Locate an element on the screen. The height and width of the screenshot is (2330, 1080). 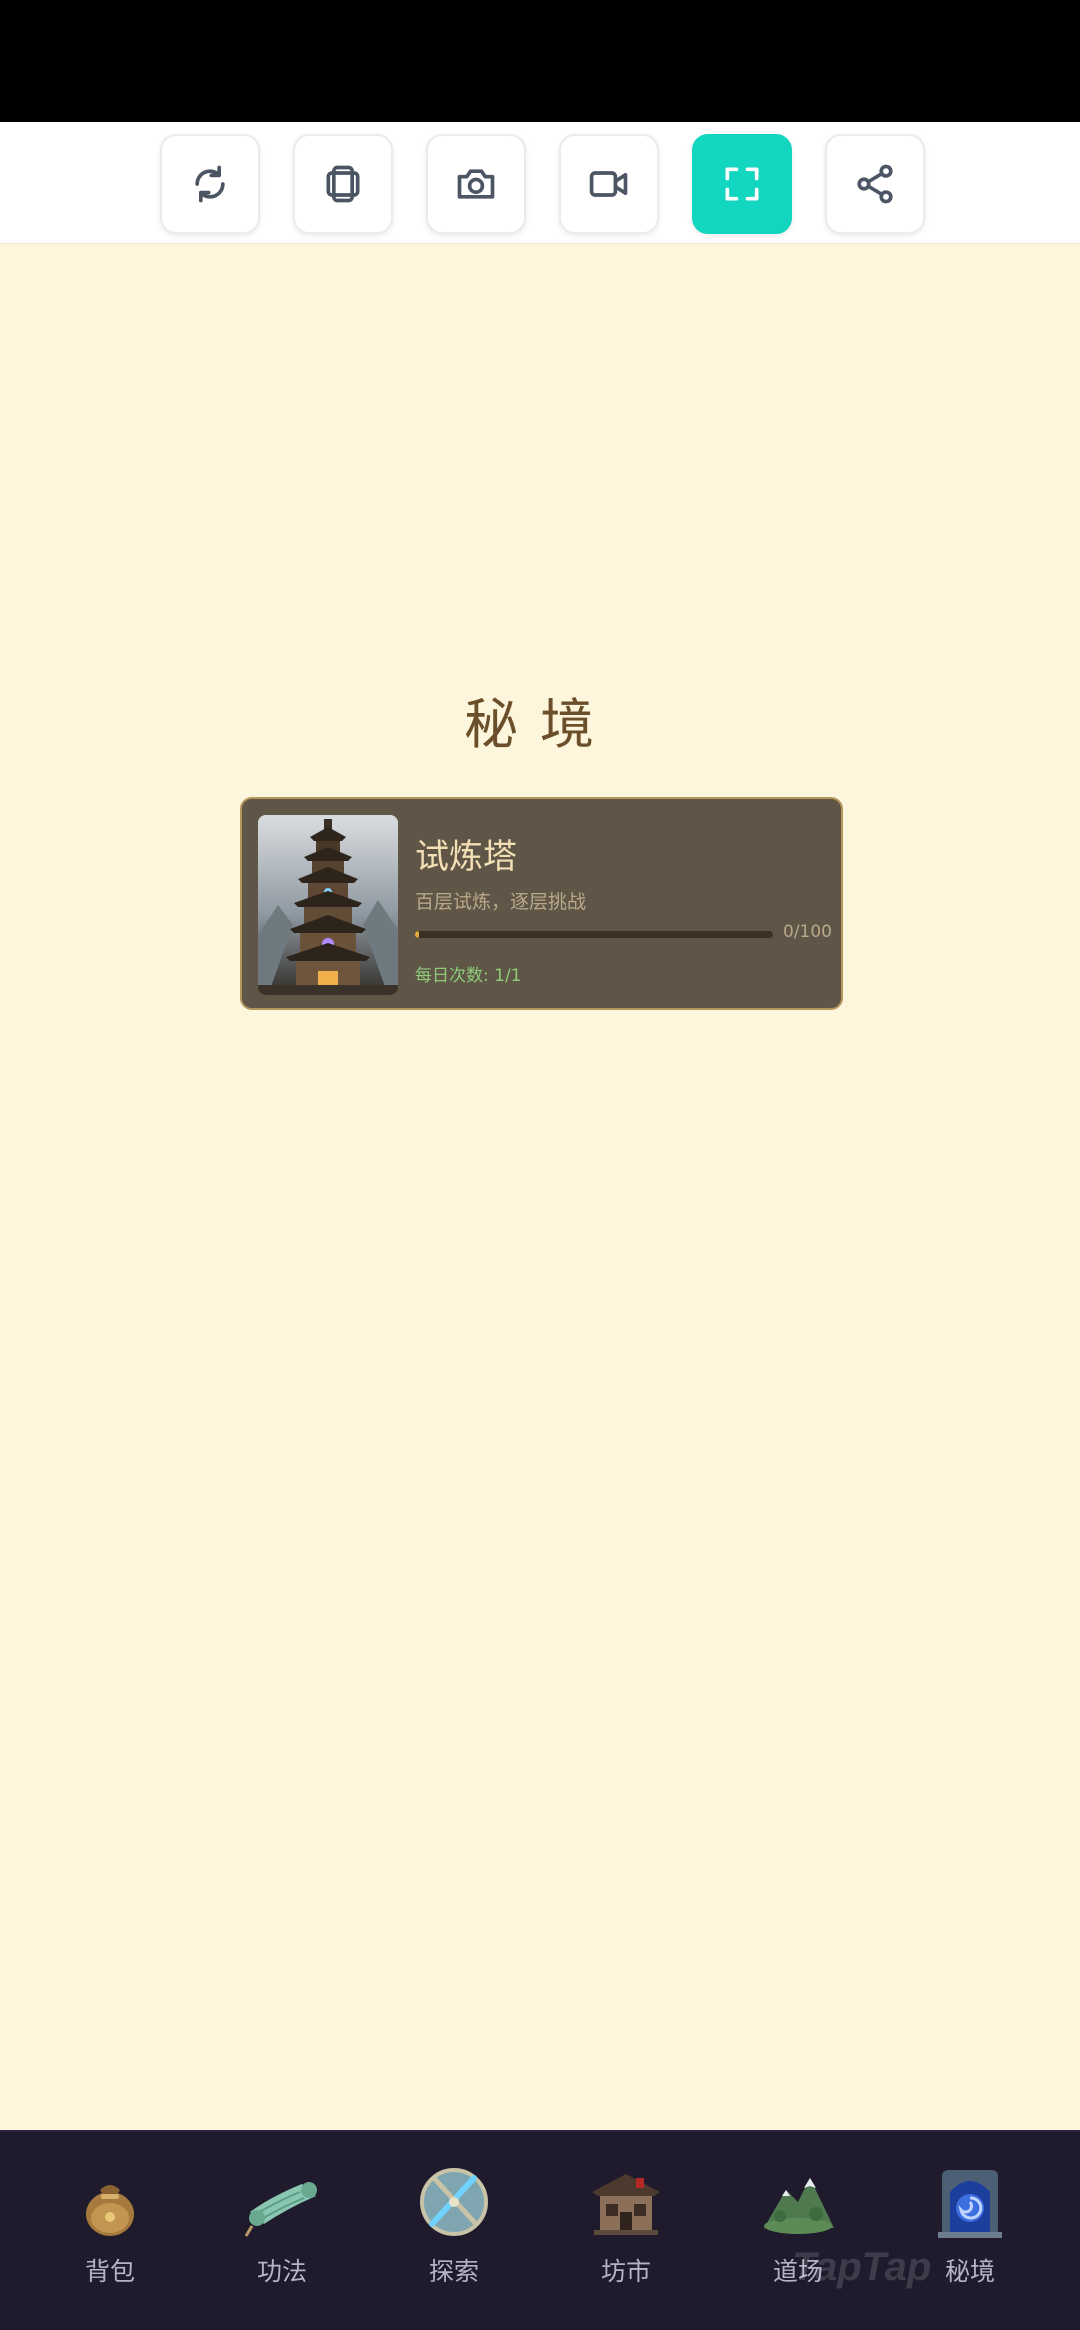
fullscreen-button is located at coordinates (742, 184).